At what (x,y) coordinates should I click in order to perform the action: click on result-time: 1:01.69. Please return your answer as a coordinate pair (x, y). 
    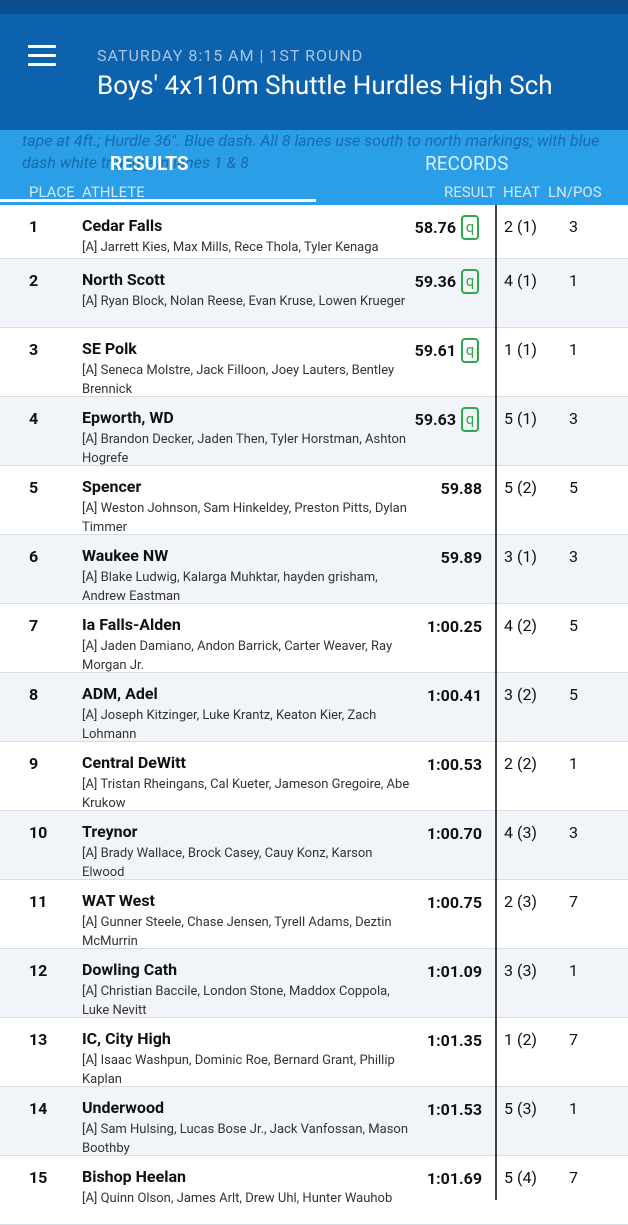
    Looking at the image, I should click on (454, 1178).